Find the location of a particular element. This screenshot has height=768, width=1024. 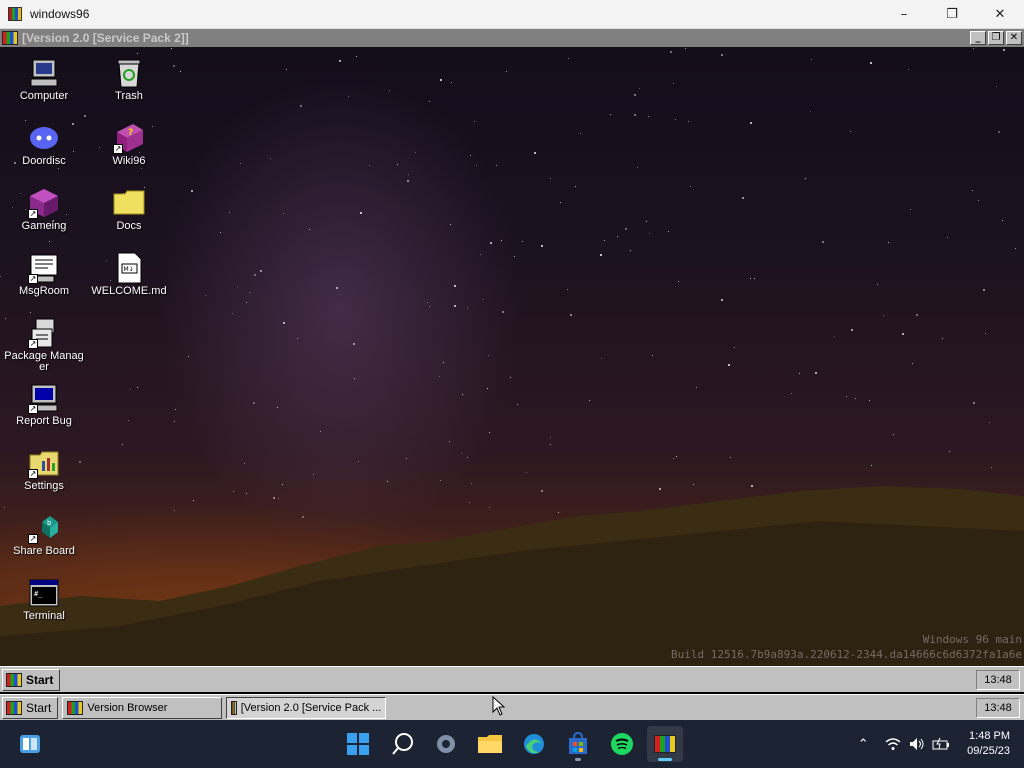

widgets-button is located at coordinates (30, 744).